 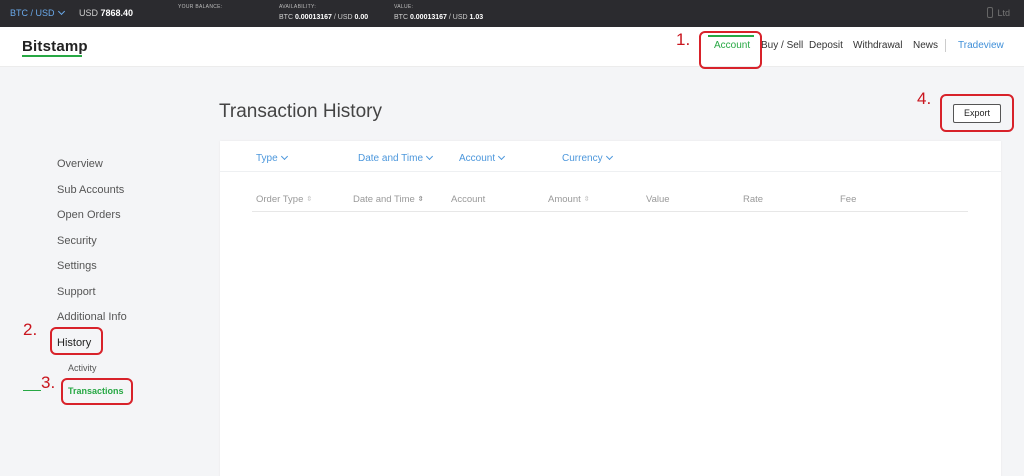 What do you see at coordinates (30, 329) in the screenshot?
I see `annotation-2: 2.` at bounding box center [30, 329].